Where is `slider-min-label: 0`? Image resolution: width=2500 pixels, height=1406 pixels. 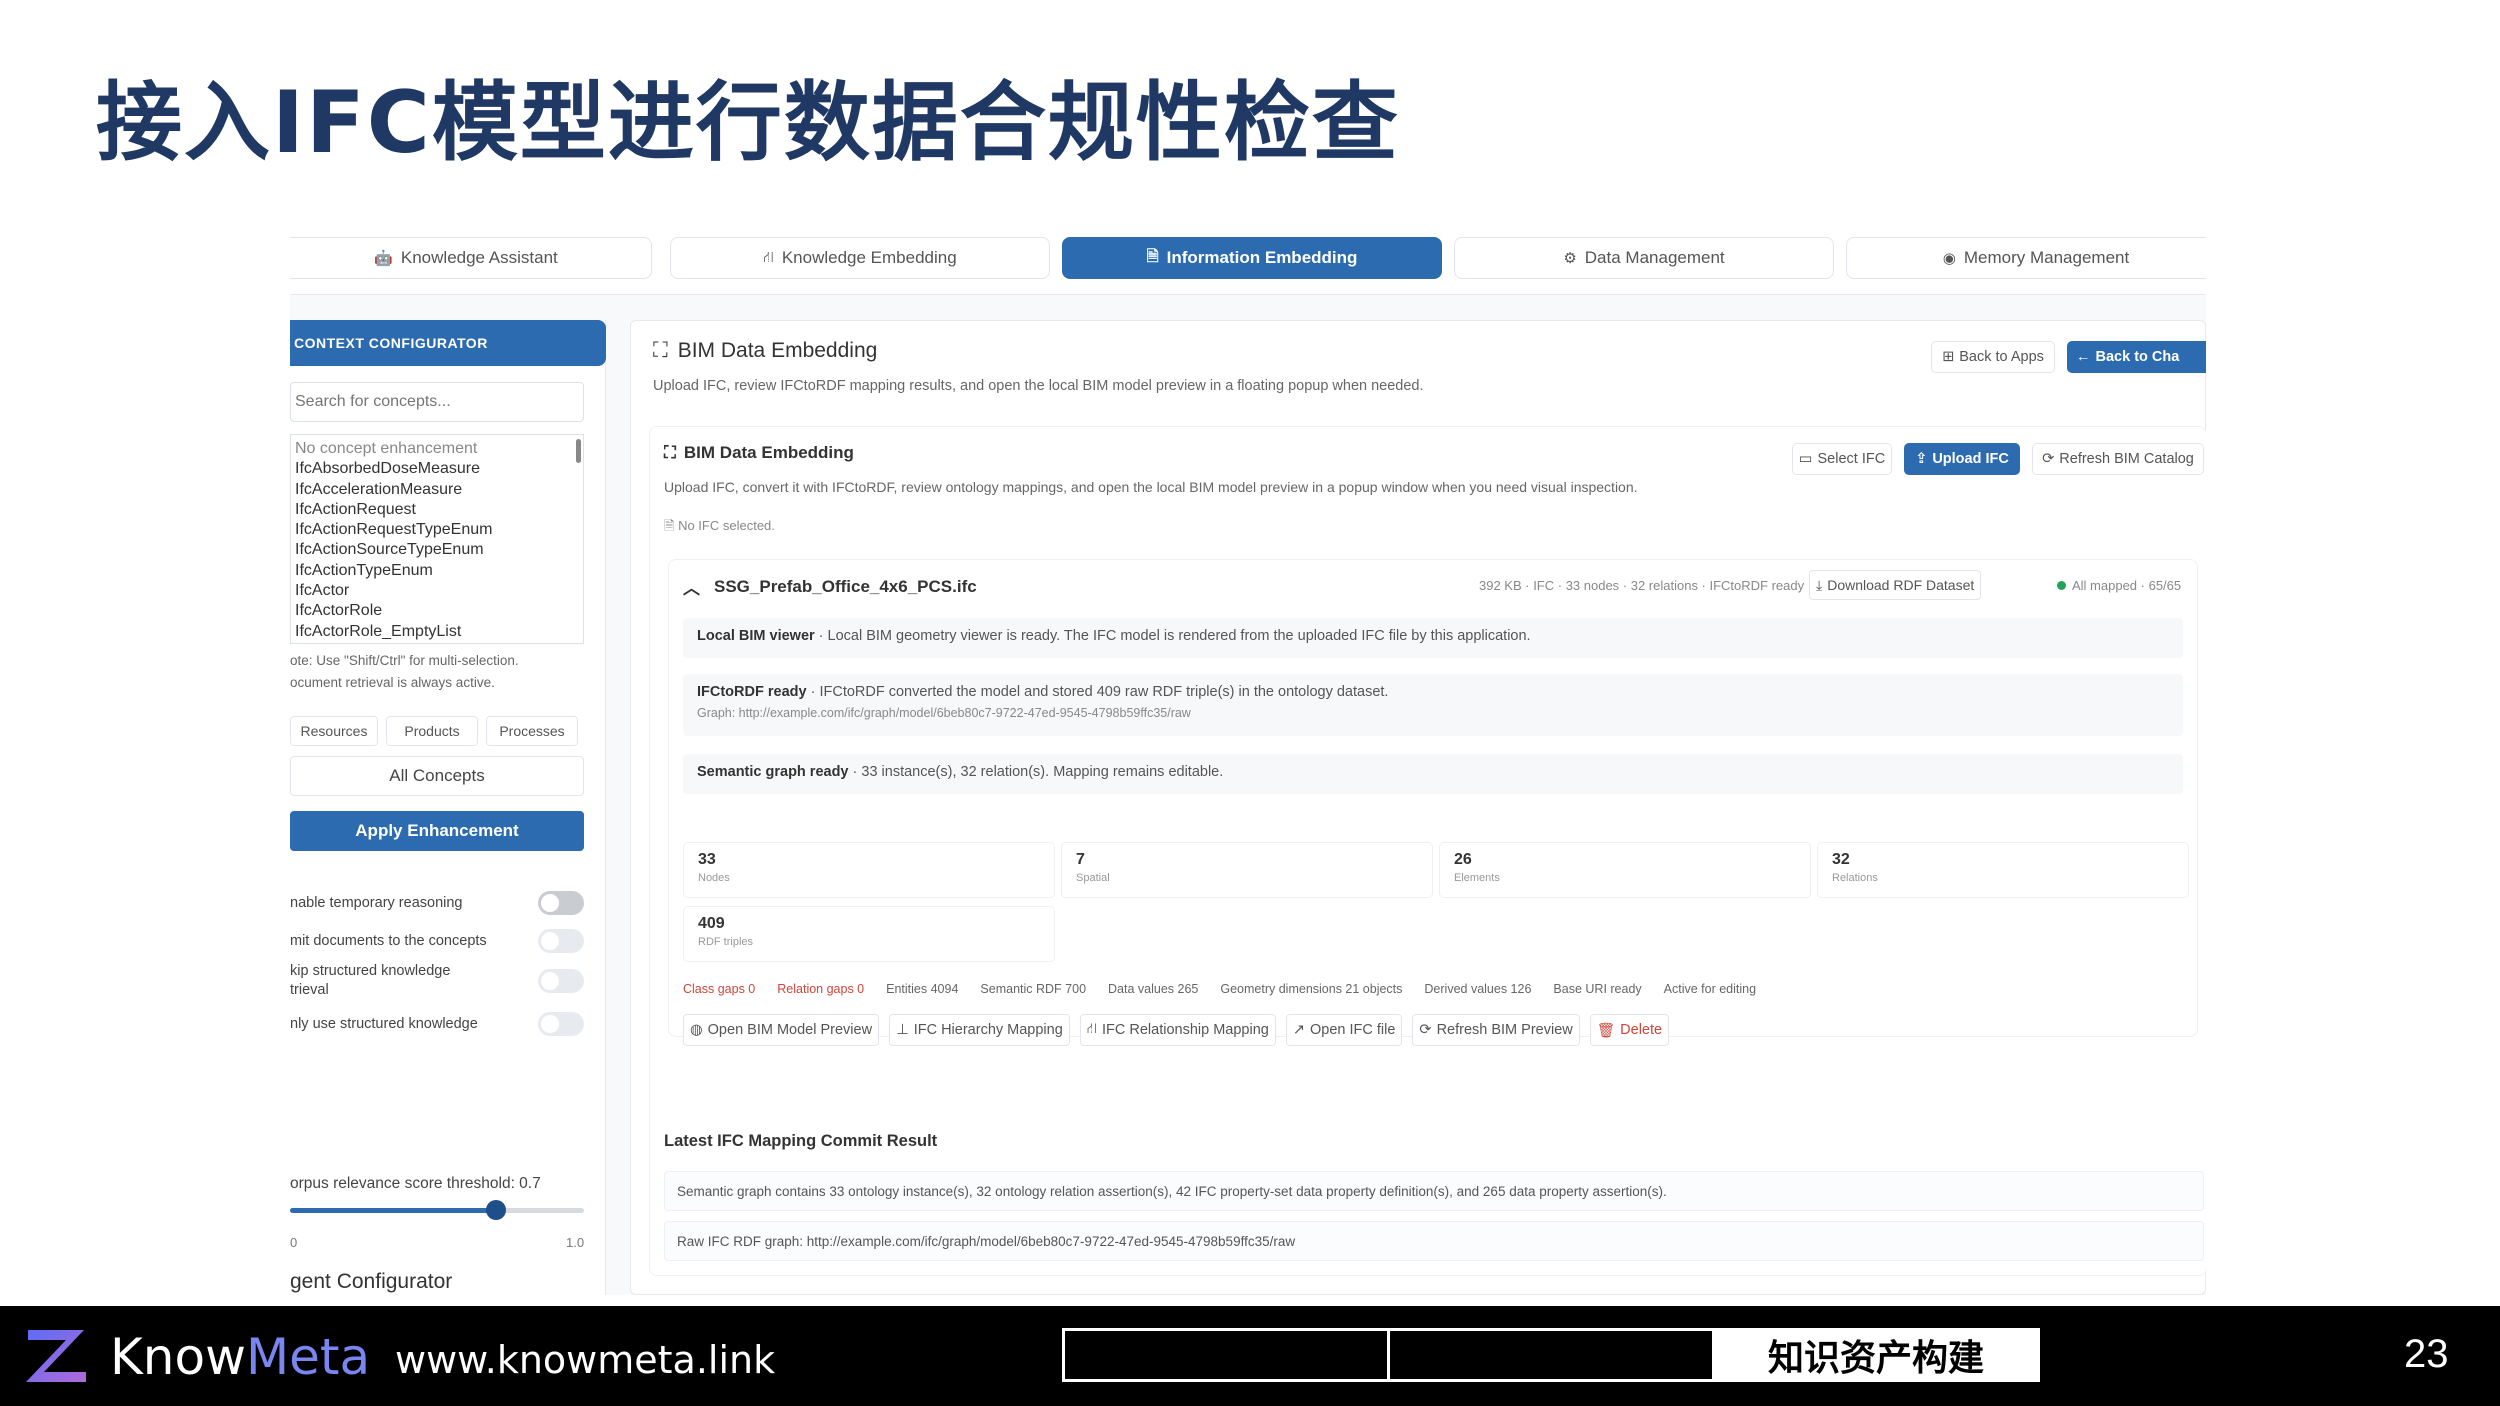 slider-min-label: 0 is located at coordinates (294, 1242).